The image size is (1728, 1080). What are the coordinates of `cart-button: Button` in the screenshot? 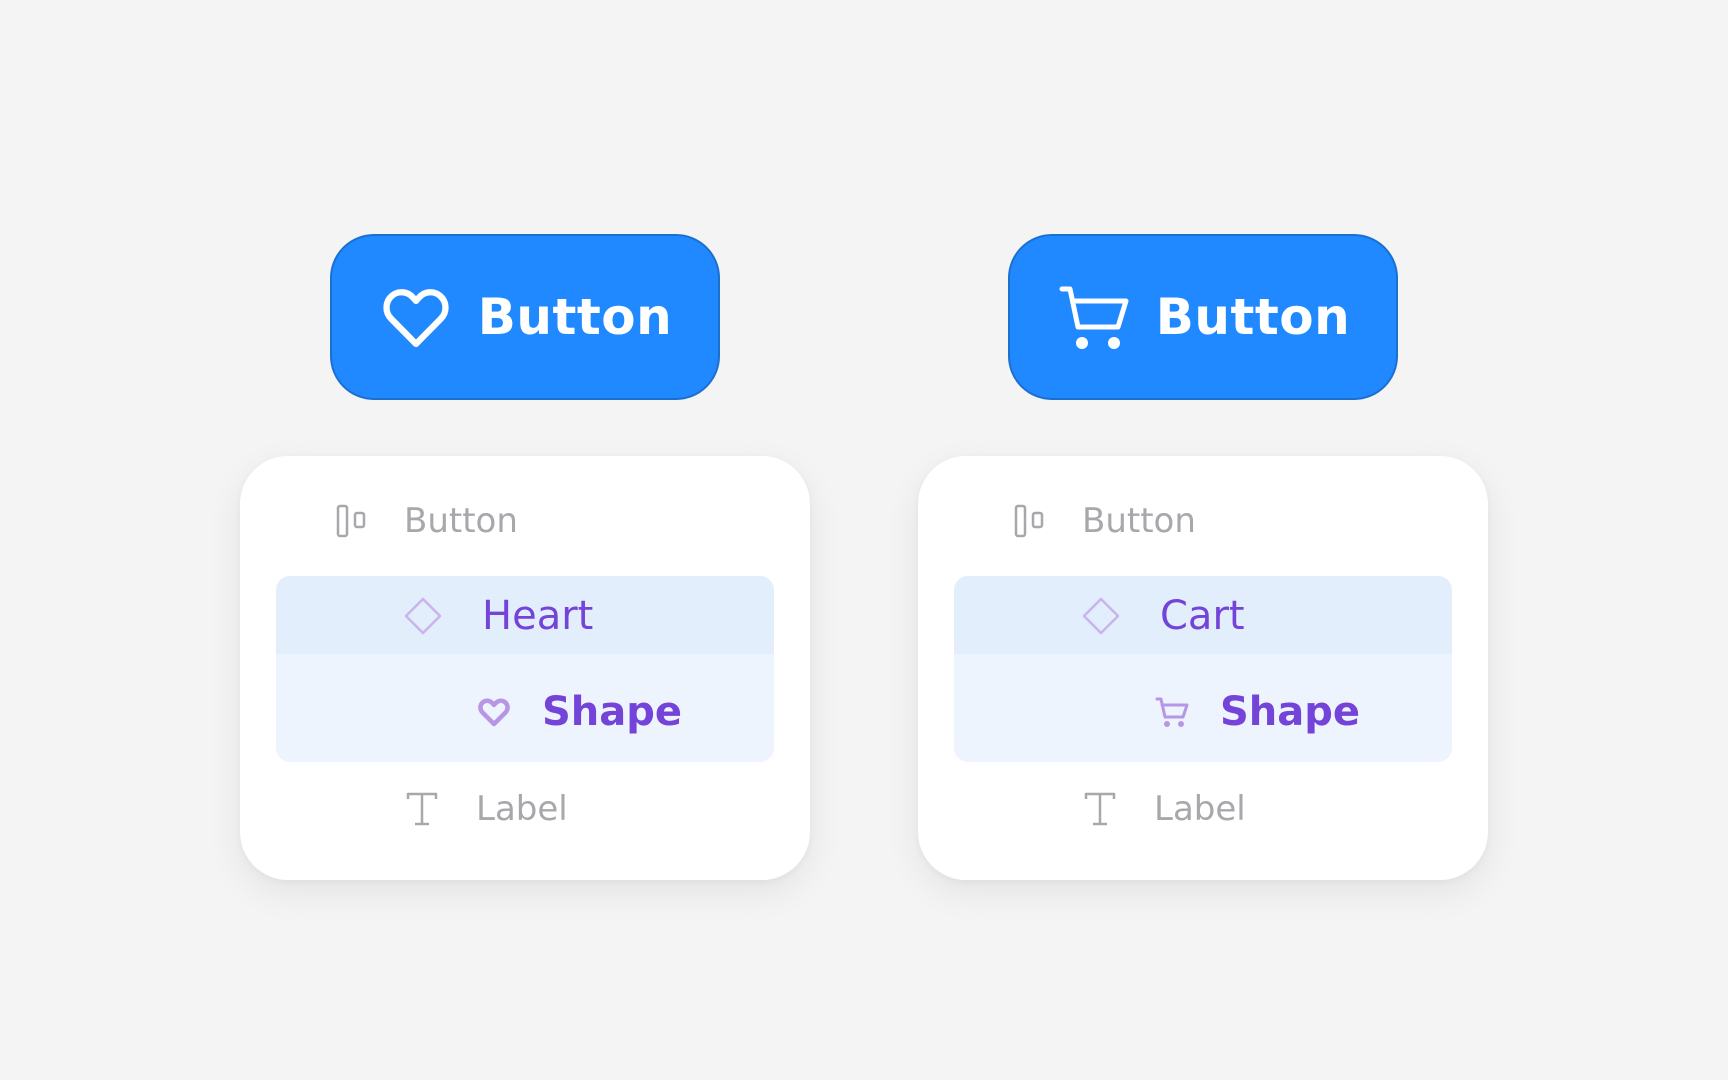 It's located at (1203, 317).